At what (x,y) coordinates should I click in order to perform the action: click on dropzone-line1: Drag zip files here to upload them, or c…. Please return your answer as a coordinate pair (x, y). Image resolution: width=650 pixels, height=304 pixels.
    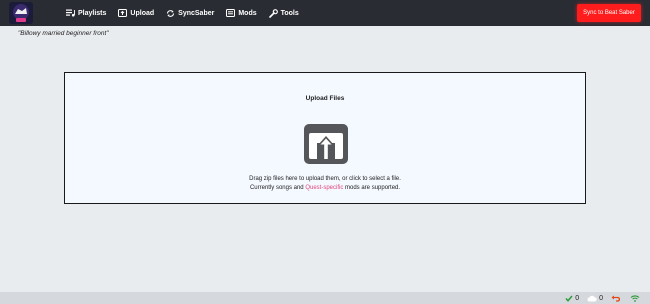
    Looking at the image, I should click on (325, 179).